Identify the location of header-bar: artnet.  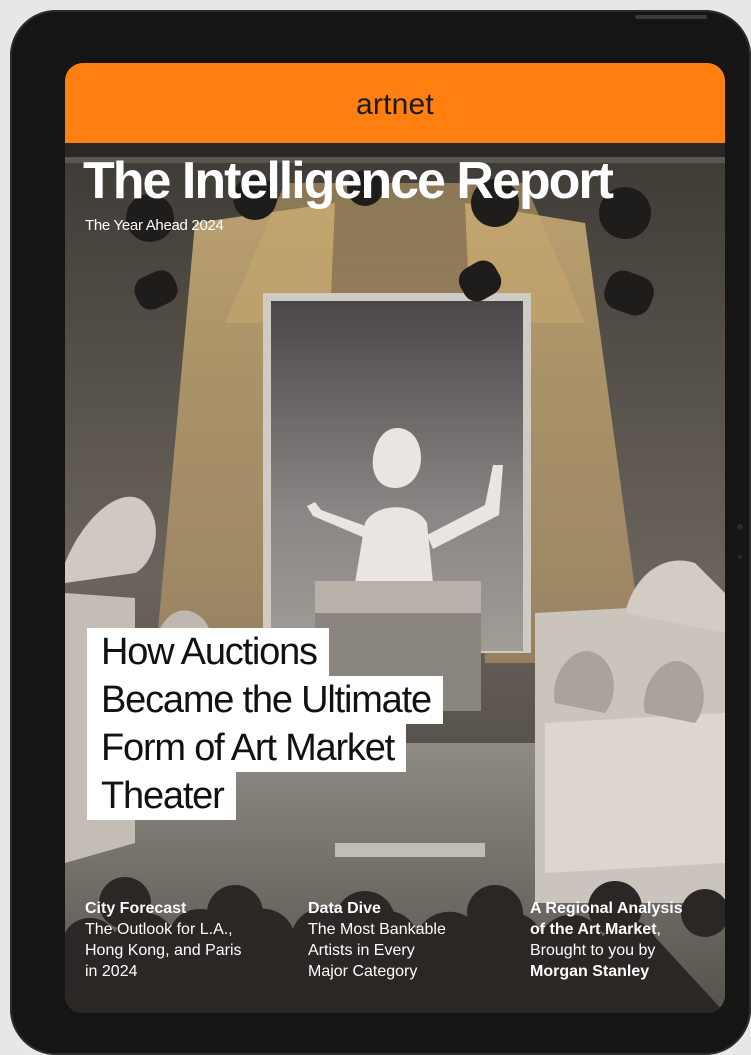
(395, 103).